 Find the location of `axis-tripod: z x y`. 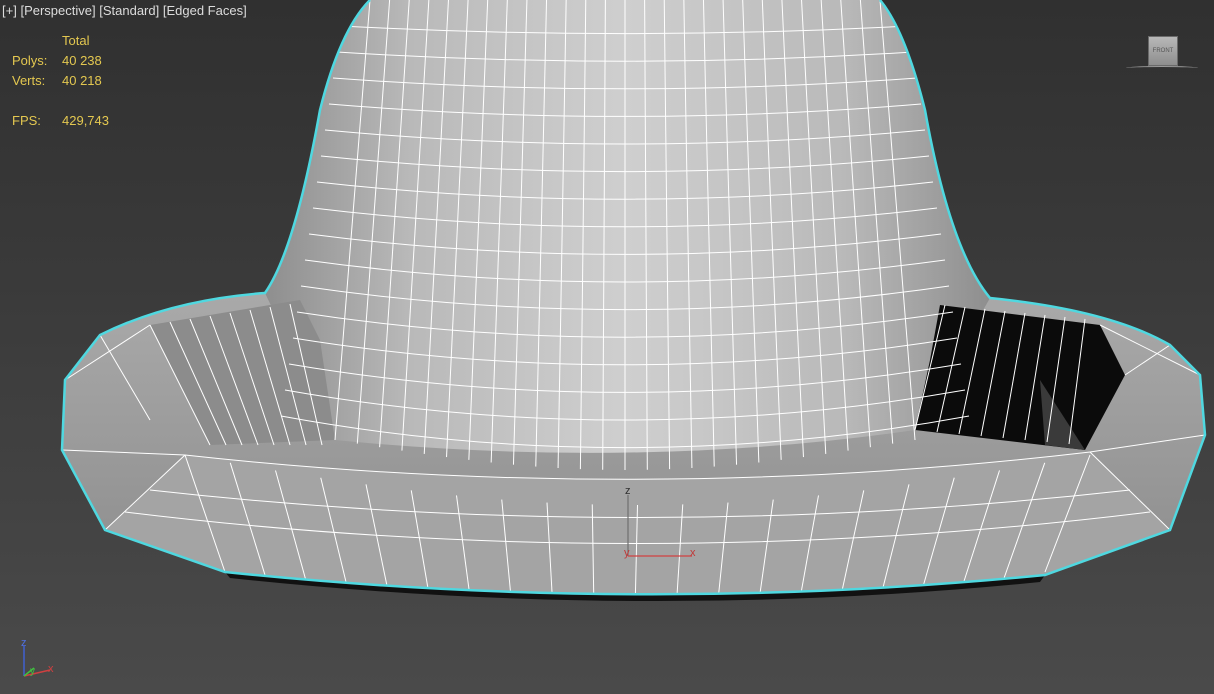

axis-tripod: z x y is located at coordinates (37, 657).